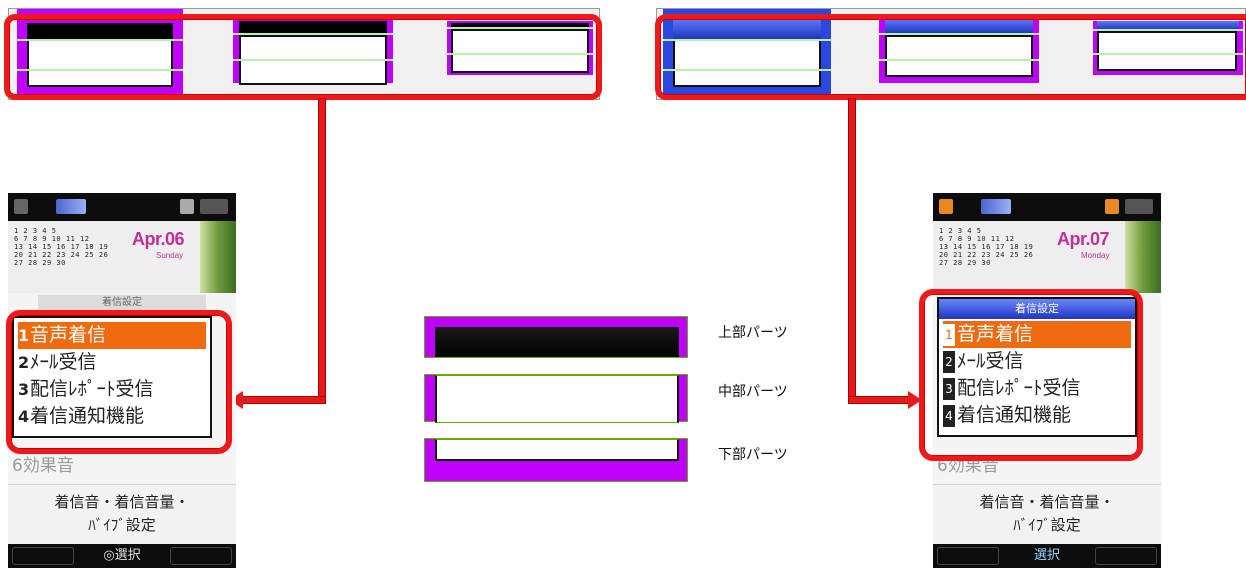  I want to click on calendar-date: Apr.07, so click(1083, 239).